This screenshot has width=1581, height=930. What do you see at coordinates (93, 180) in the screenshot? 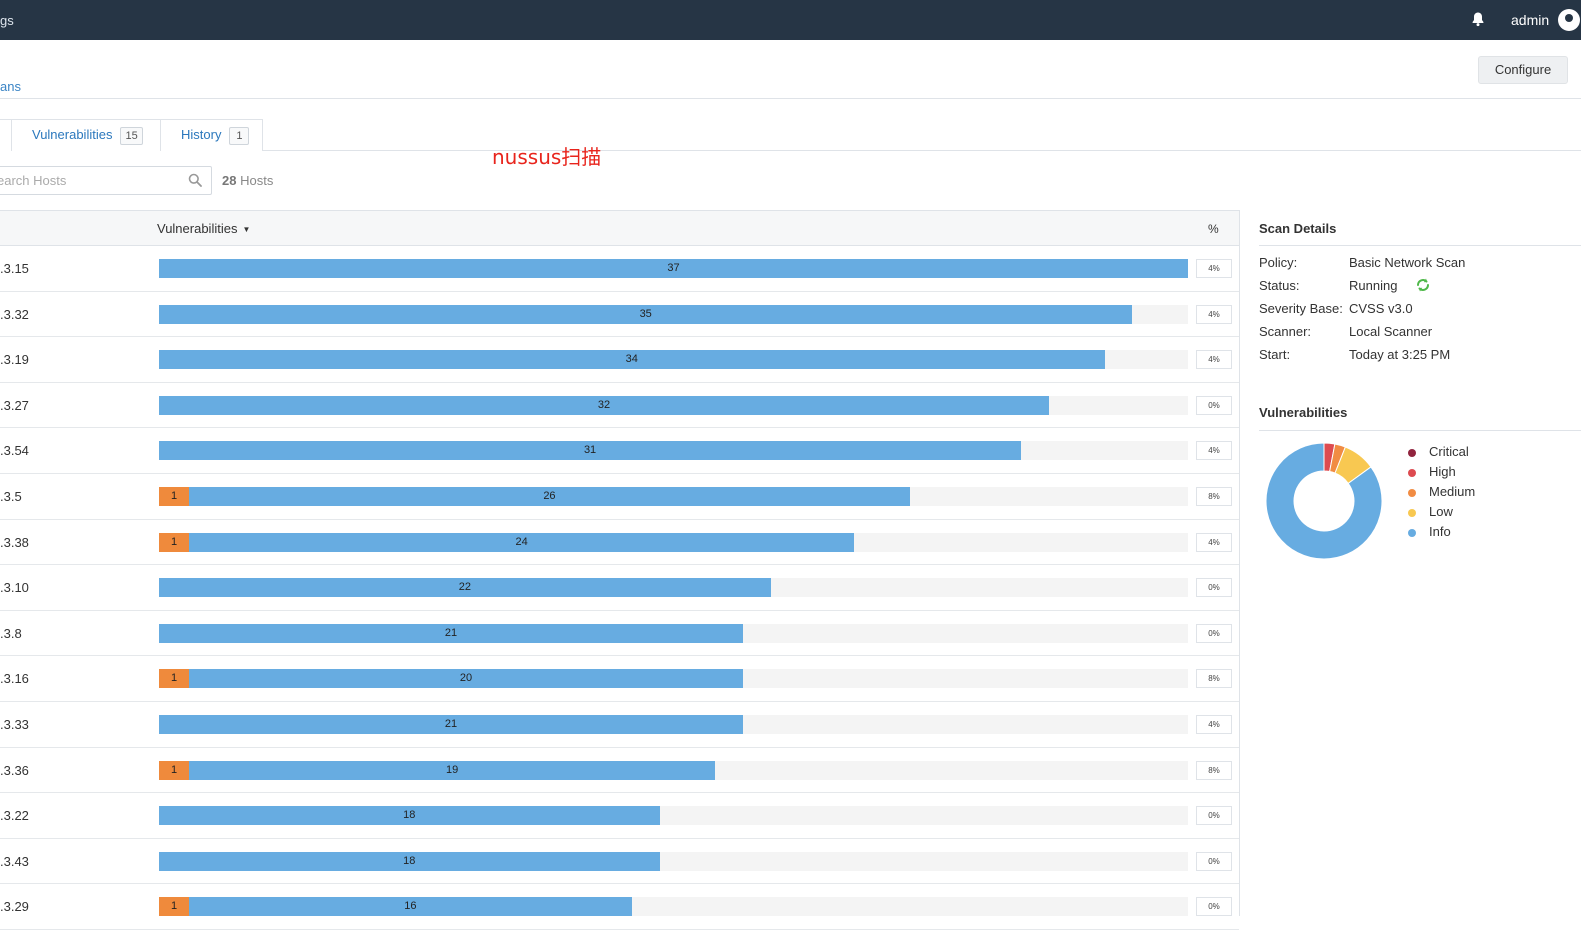
I see `search-hosts-input` at bounding box center [93, 180].